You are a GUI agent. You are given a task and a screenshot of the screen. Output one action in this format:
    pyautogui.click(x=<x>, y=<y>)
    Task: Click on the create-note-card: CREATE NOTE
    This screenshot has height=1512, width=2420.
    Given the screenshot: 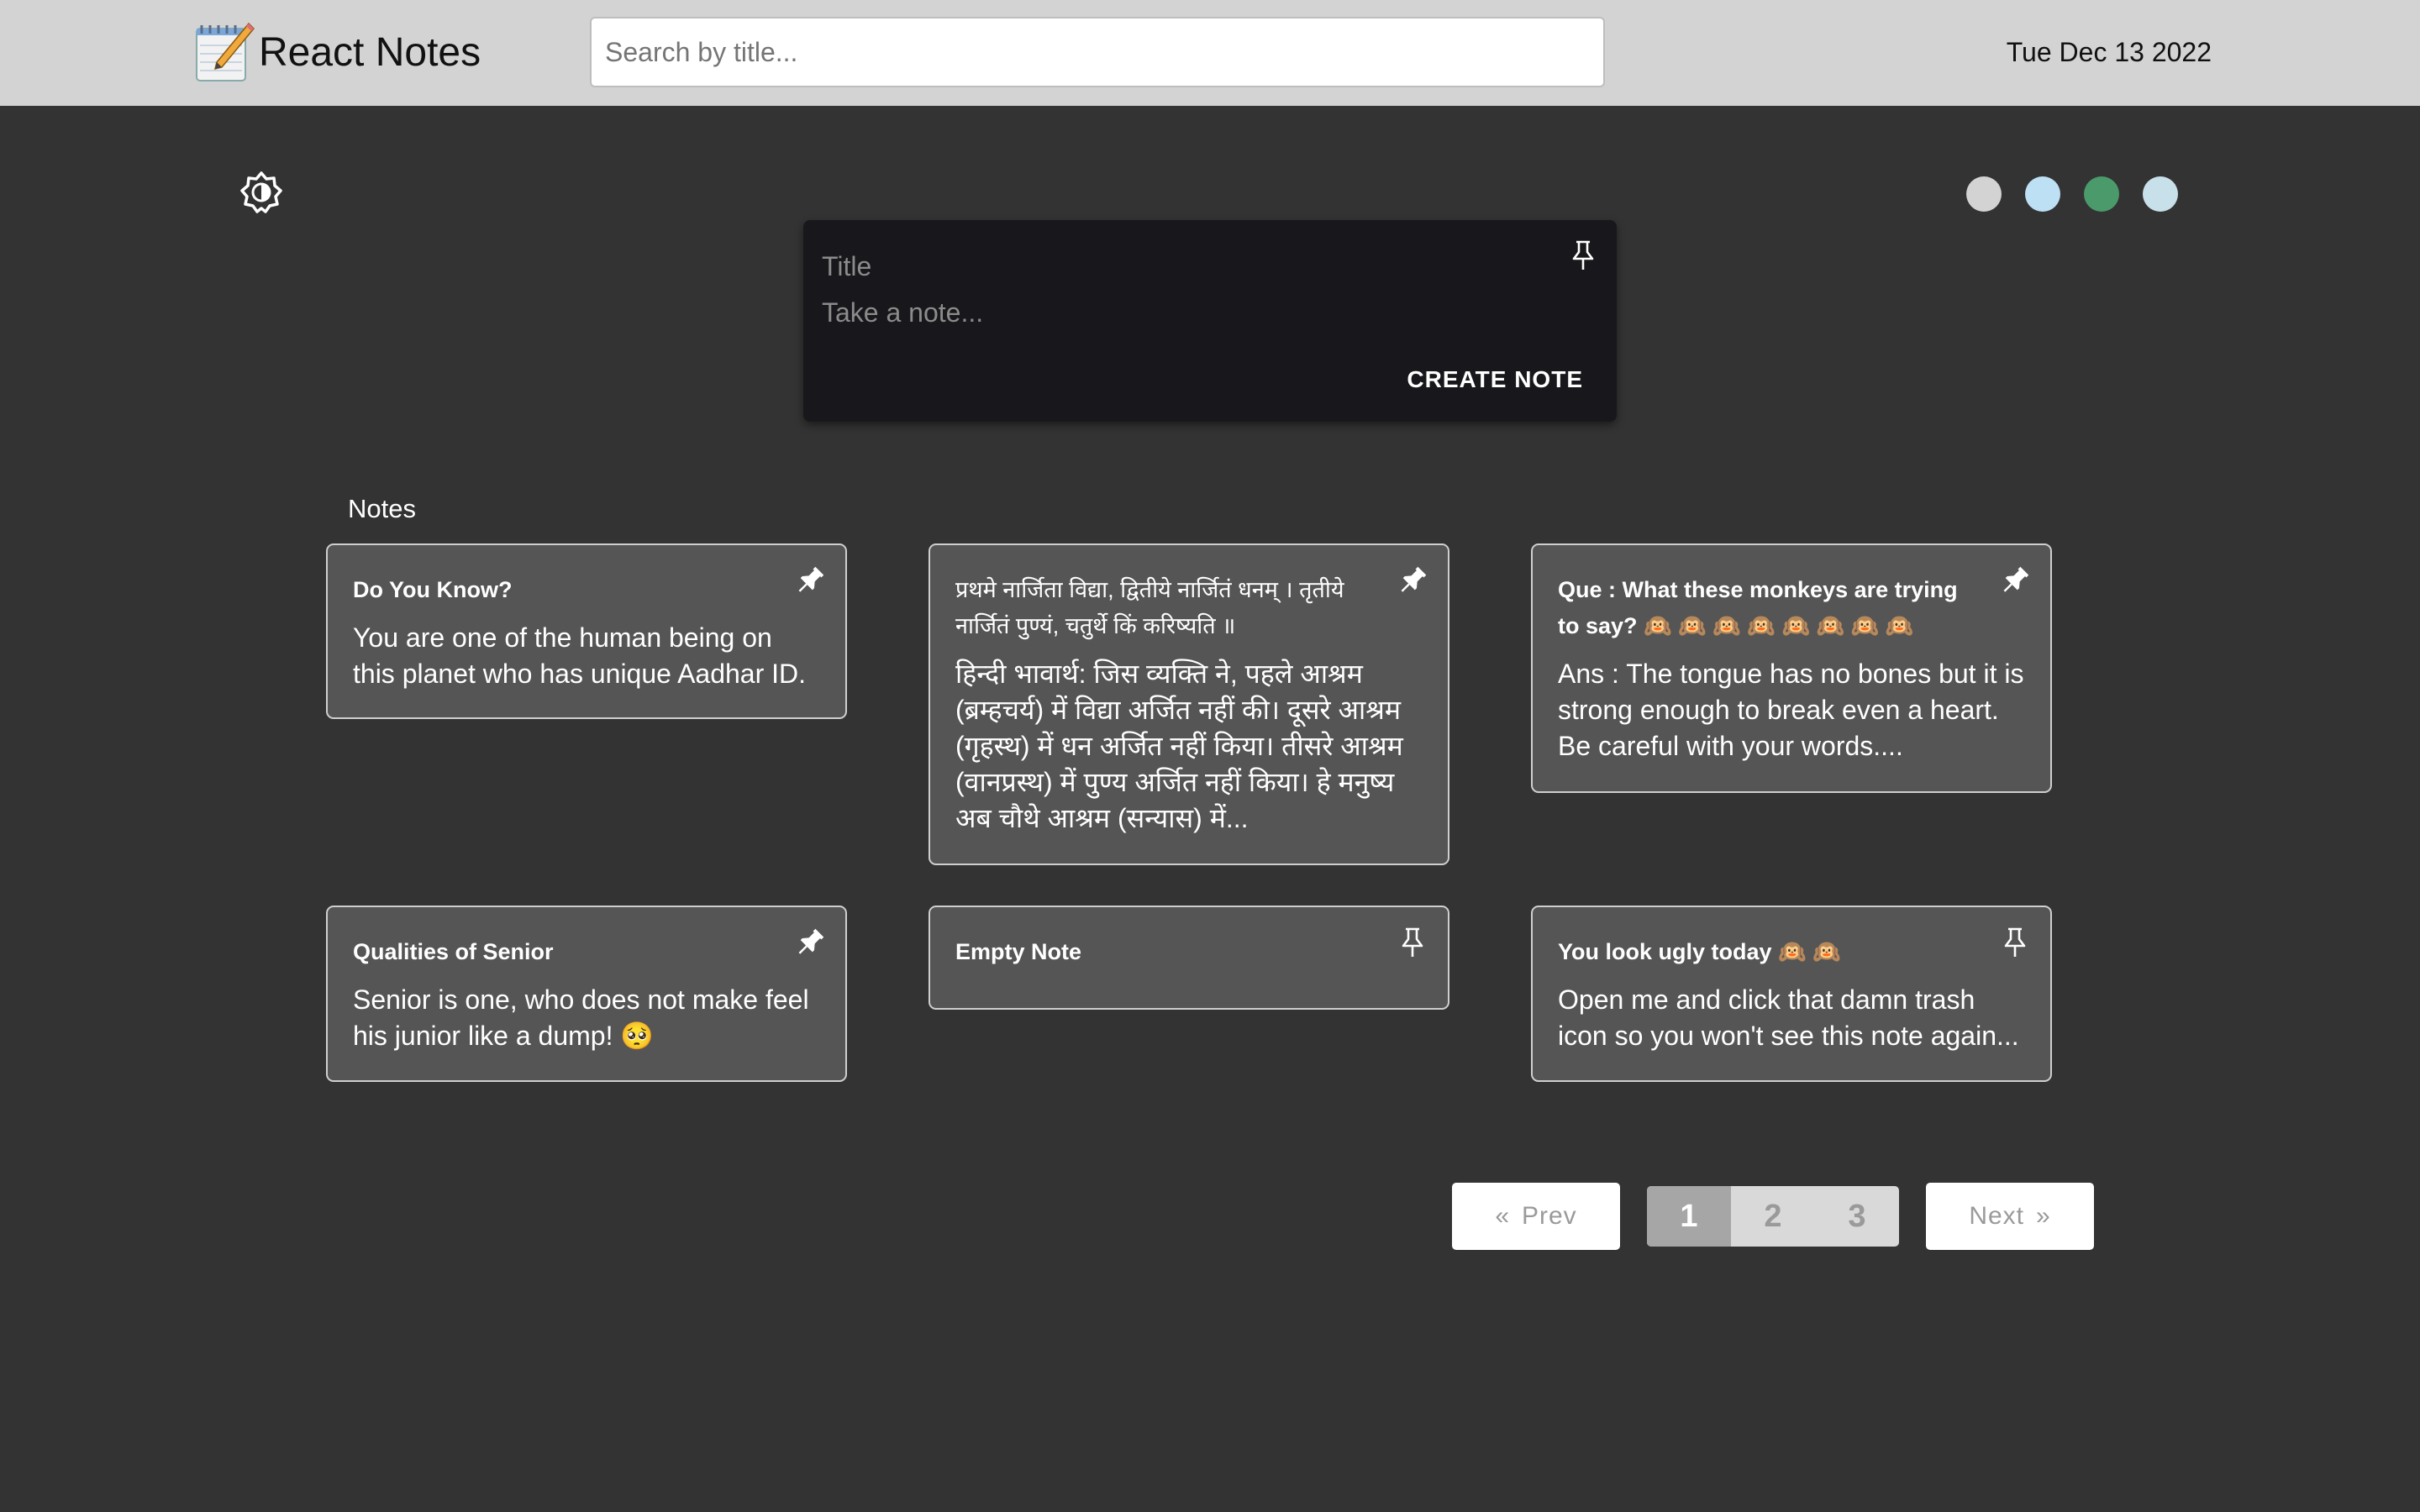 What is the action you would take?
    pyautogui.click(x=1210, y=321)
    